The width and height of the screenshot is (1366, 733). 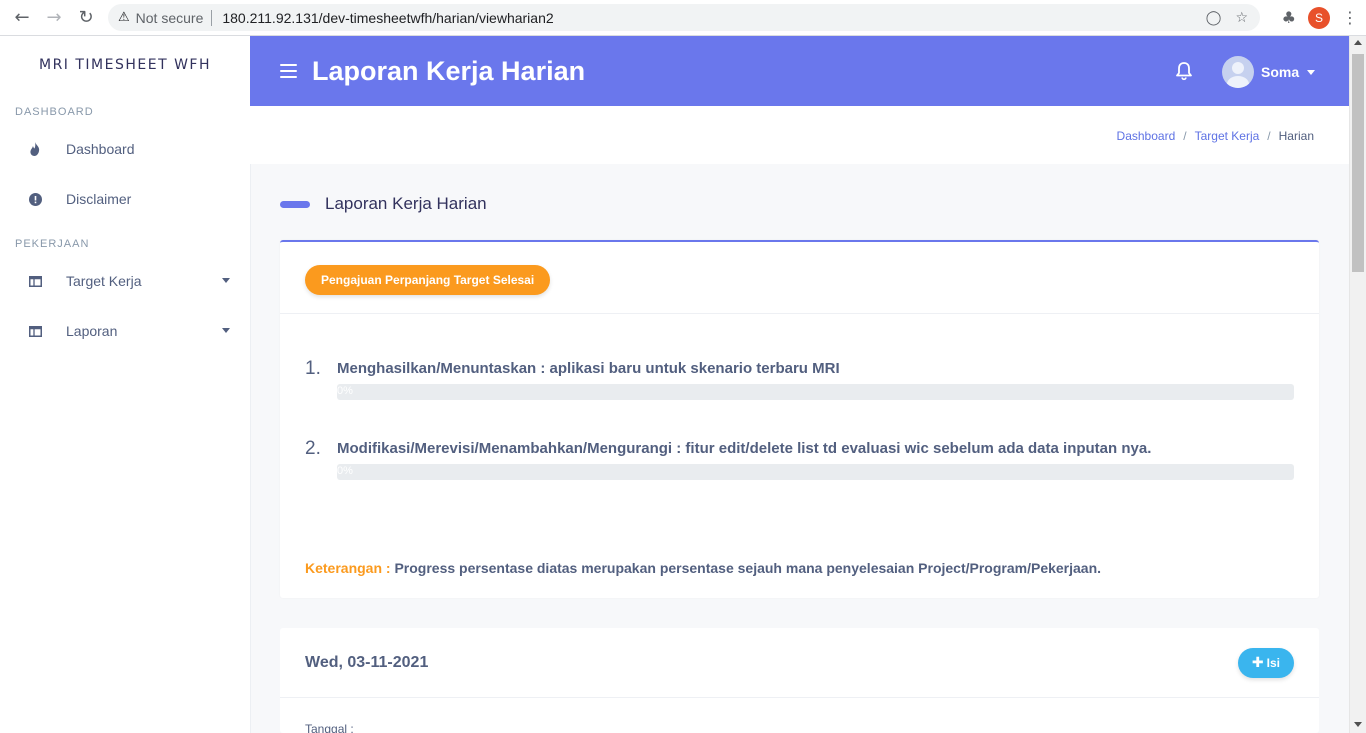 What do you see at coordinates (1358, 724) in the screenshot?
I see `scroll-down-icon` at bounding box center [1358, 724].